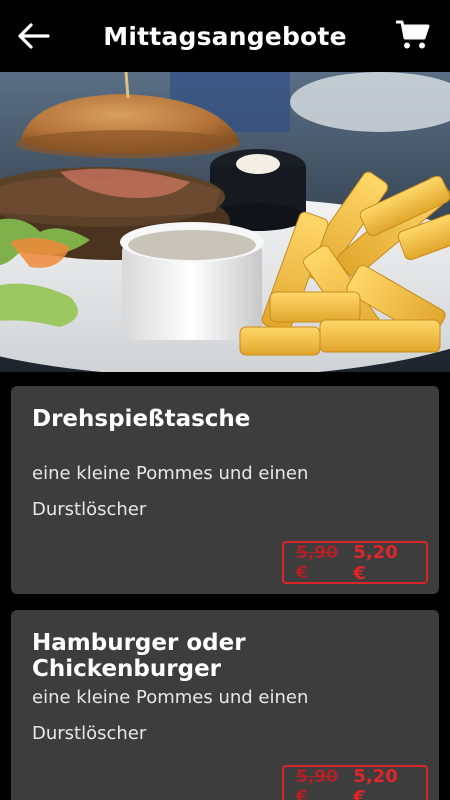  Describe the element at coordinates (139, 656) in the screenshot. I see `offer-name: Hamburger oder Chickenburger` at that location.